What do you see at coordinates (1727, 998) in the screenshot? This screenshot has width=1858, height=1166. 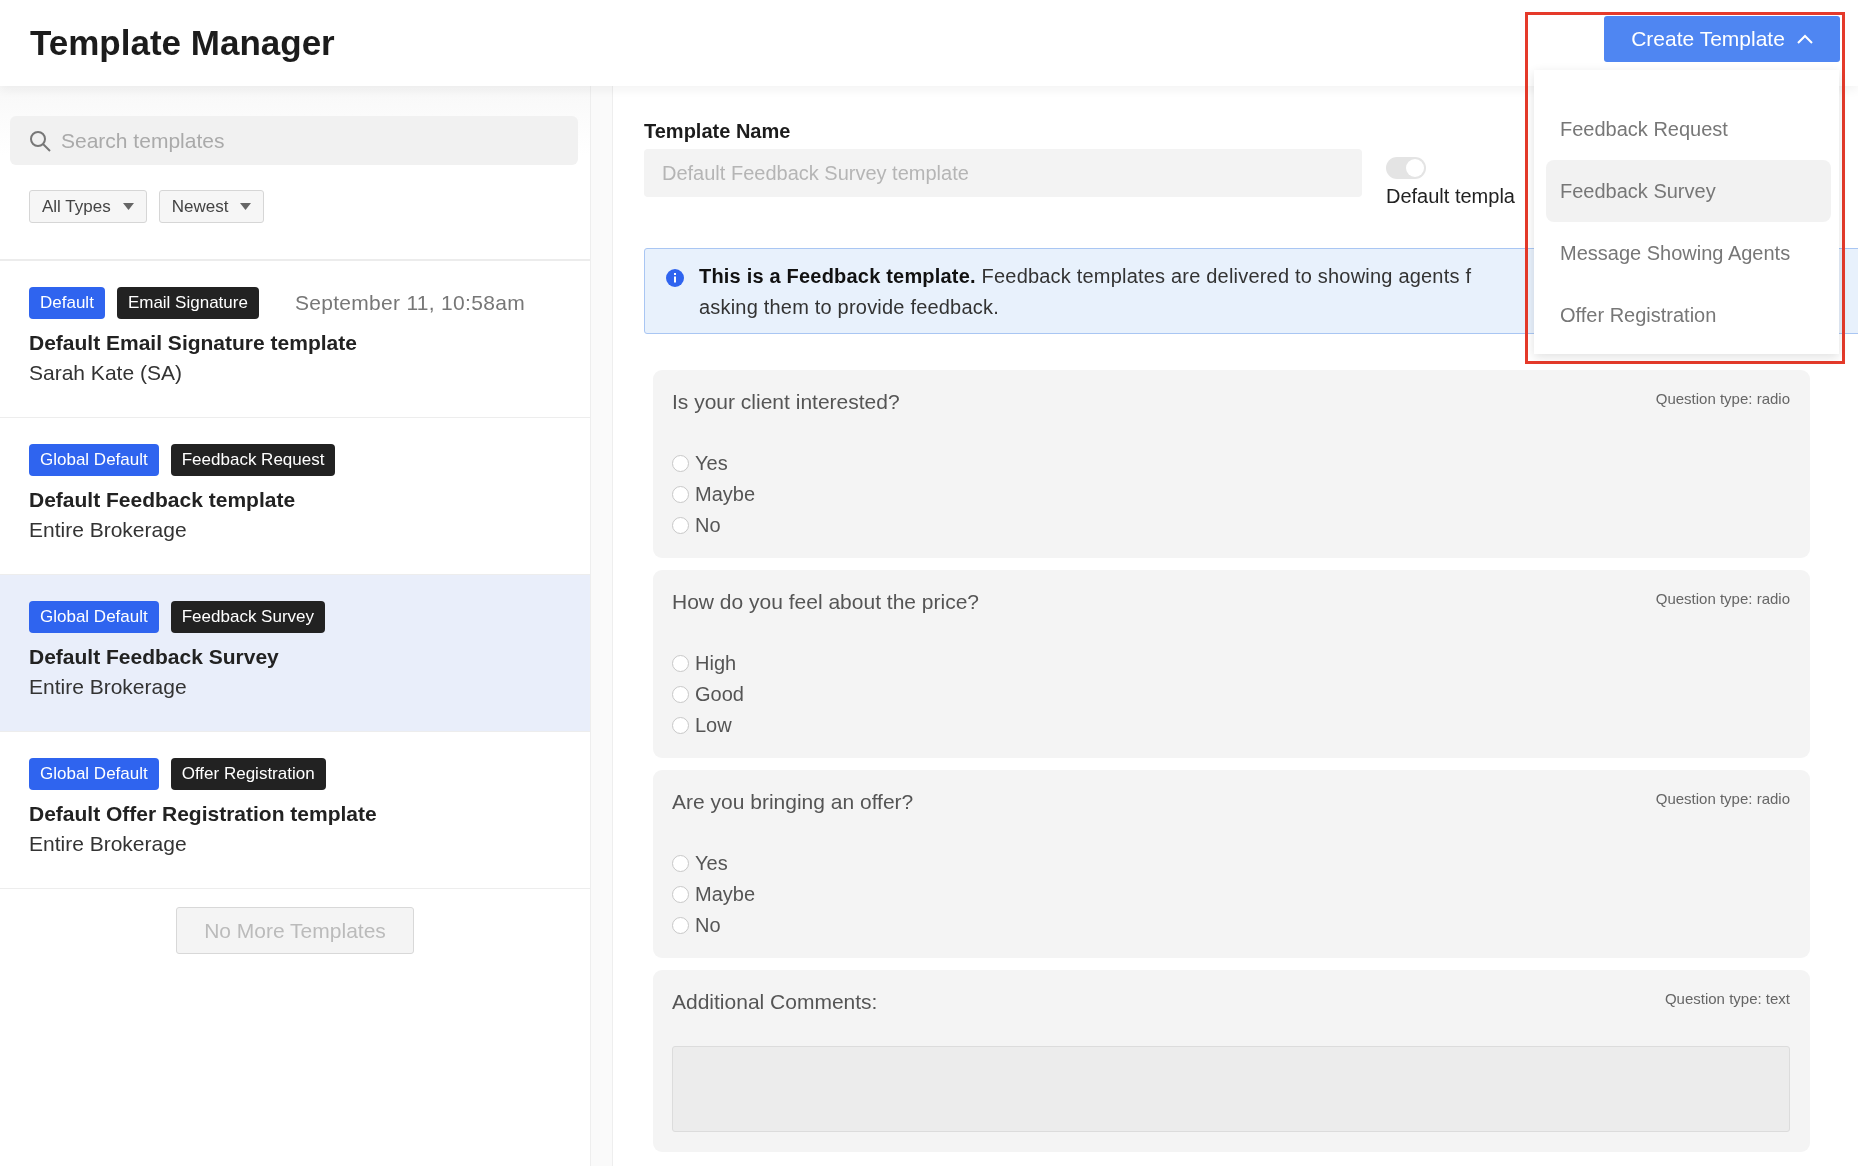 I see `question-type-label: Question type: text` at bounding box center [1727, 998].